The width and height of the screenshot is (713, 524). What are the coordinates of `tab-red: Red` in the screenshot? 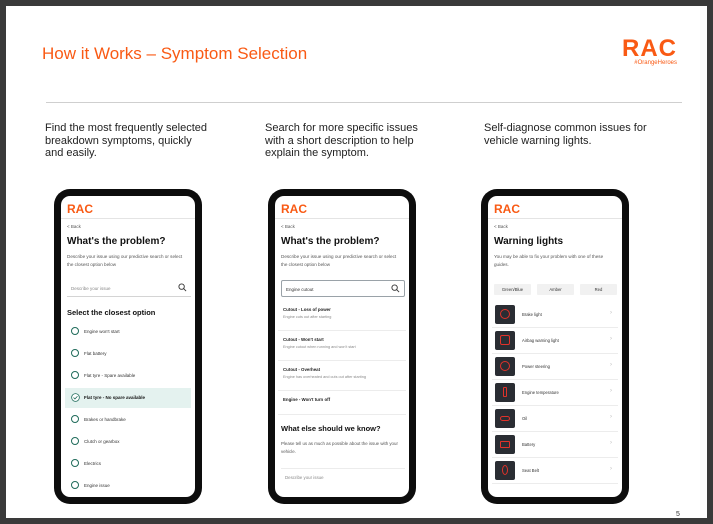 It's located at (598, 289).